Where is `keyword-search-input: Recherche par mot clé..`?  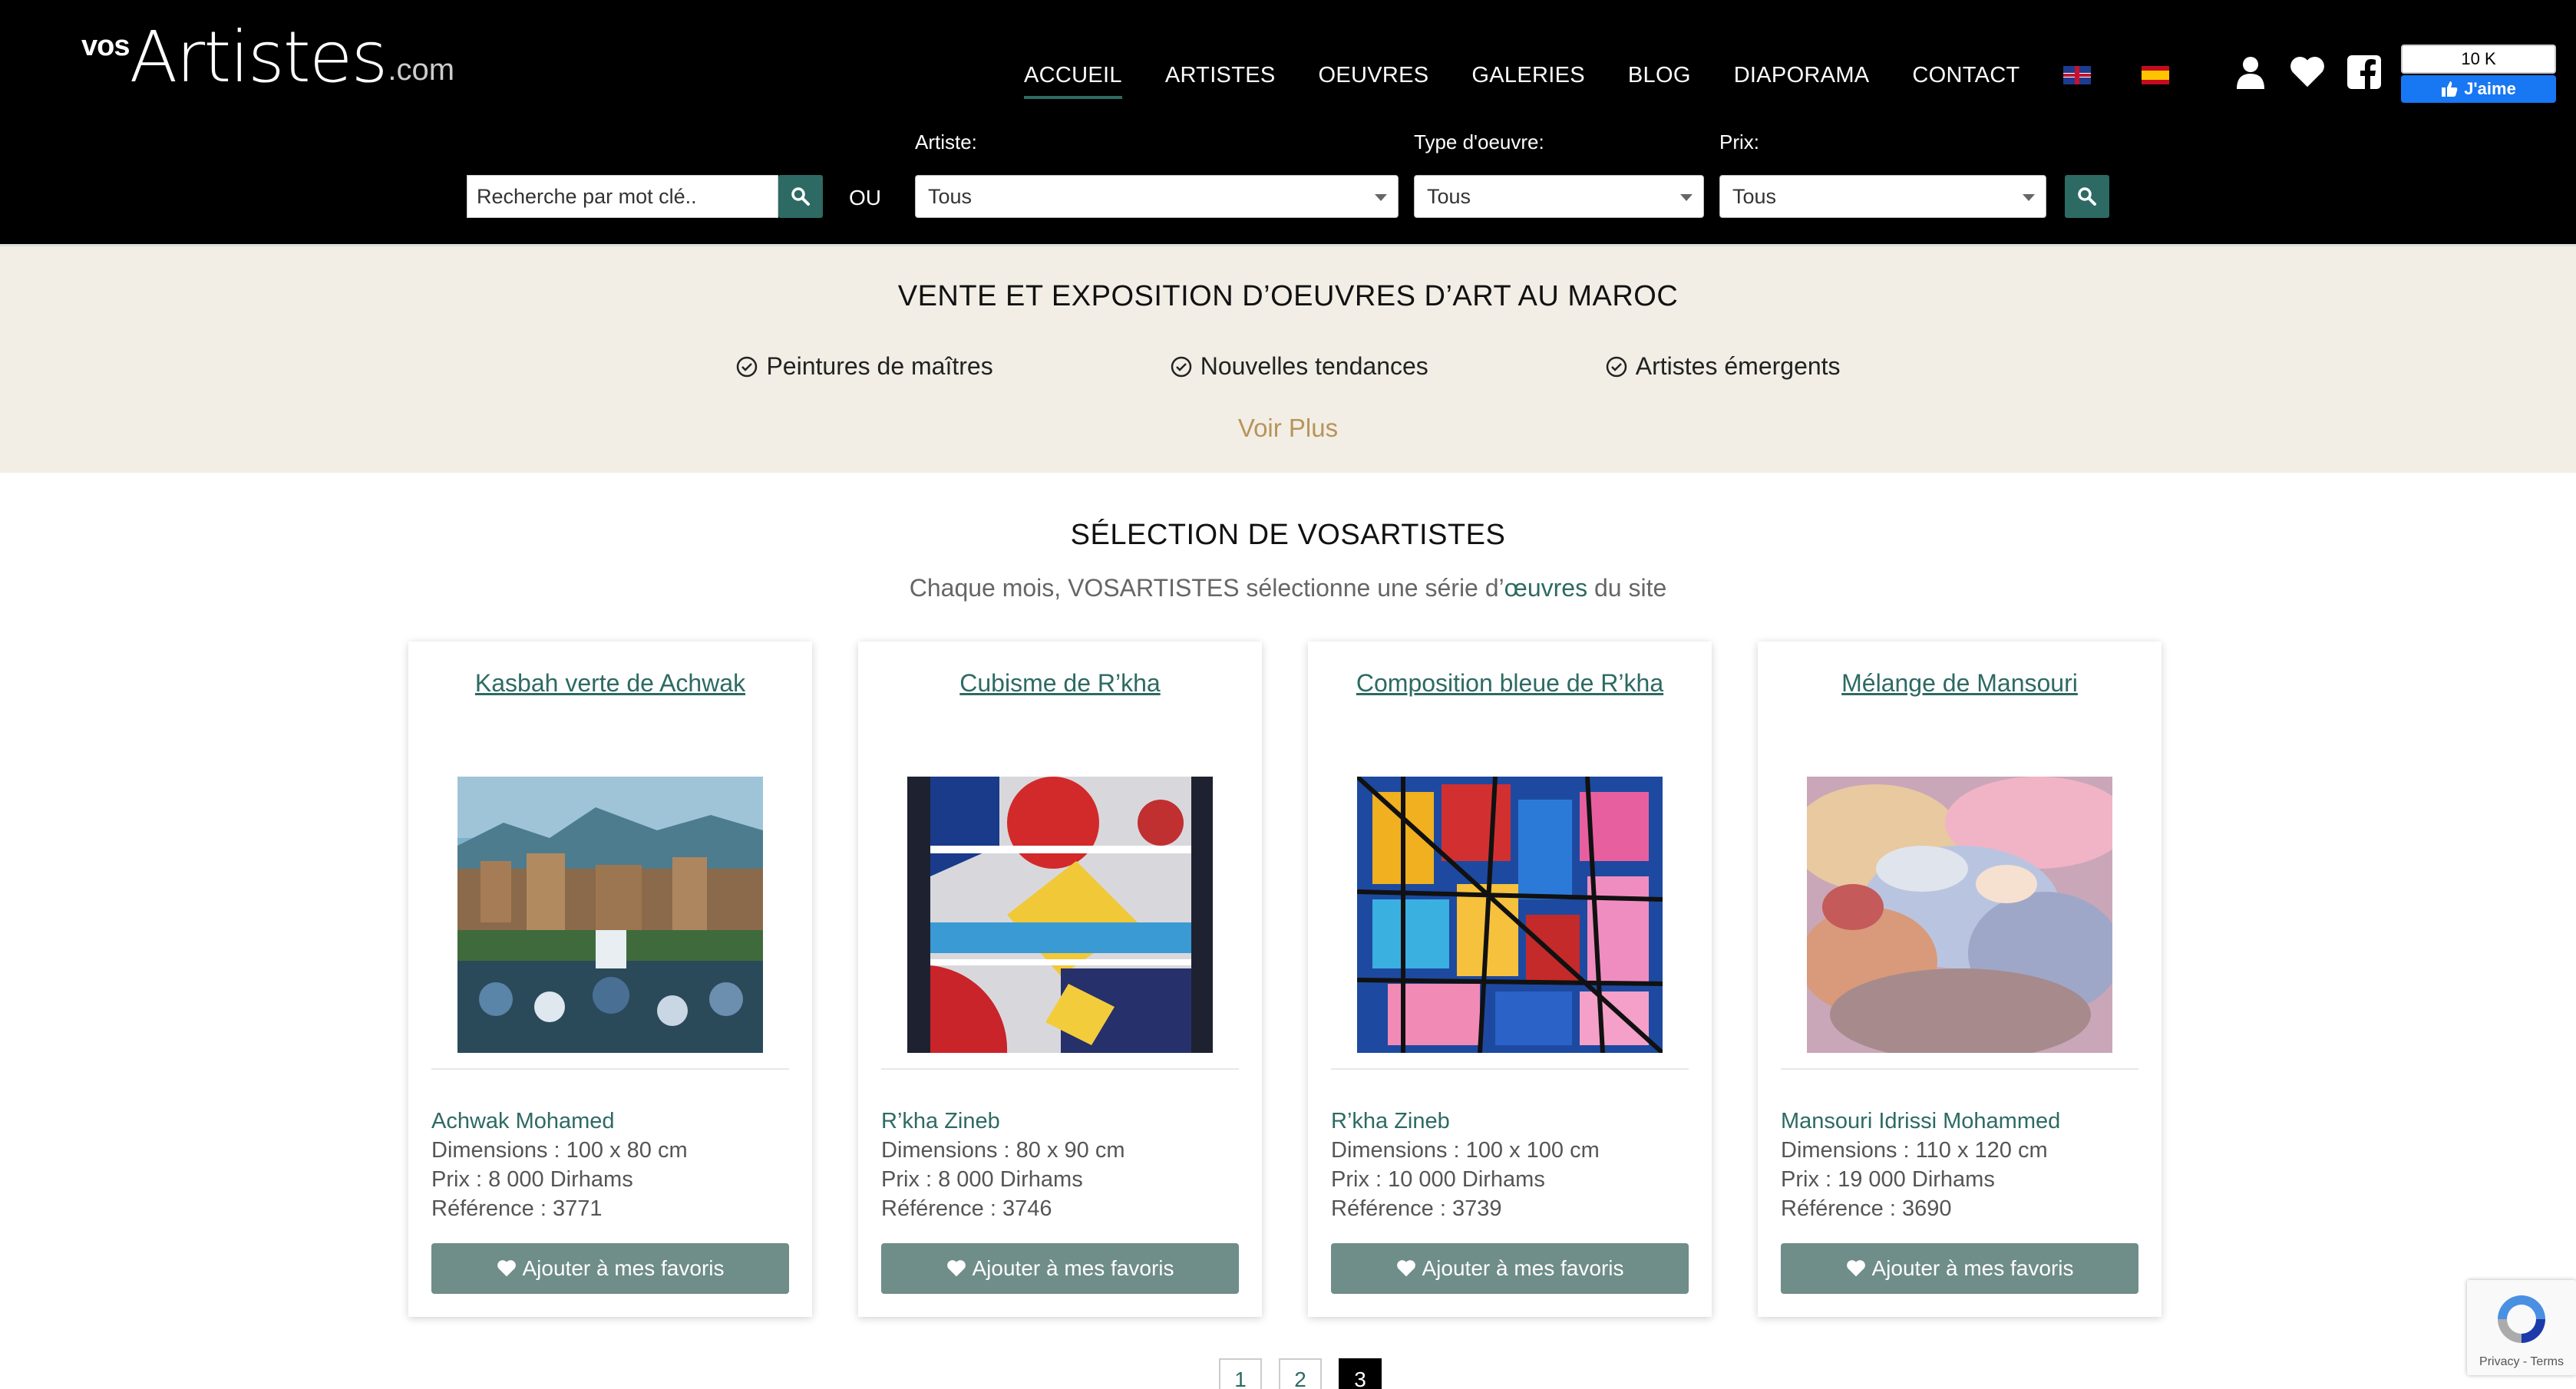
keyword-search-input: Recherche par mot clé.. is located at coordinates (622, 196).